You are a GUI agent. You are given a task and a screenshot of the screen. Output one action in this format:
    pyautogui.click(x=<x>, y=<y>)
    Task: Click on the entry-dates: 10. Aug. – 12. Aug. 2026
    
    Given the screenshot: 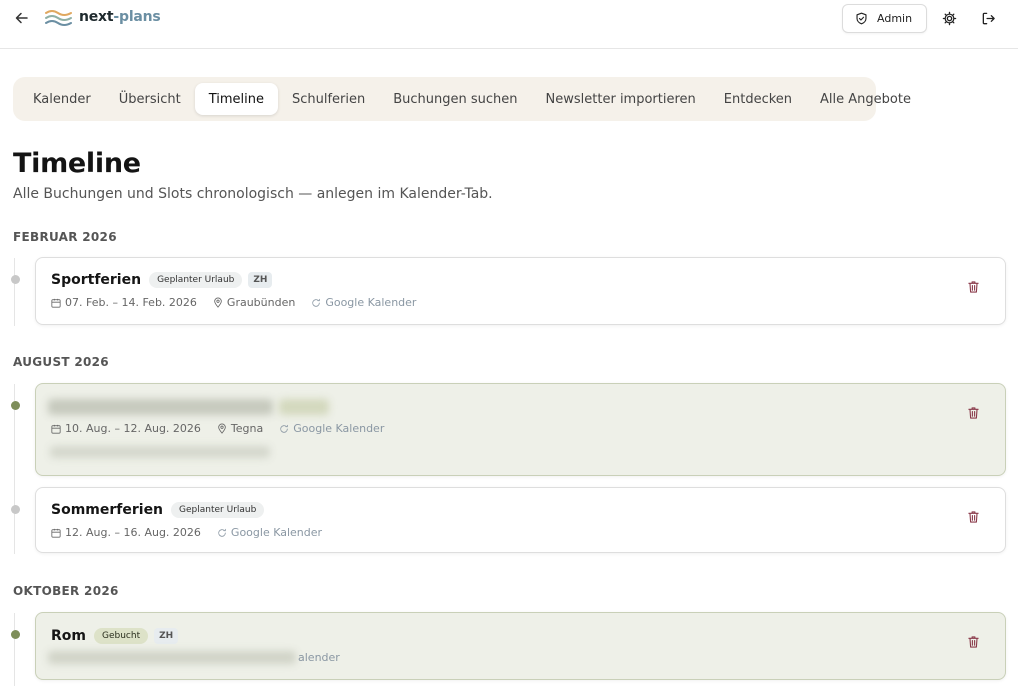 What is the action you would take?
    pyautogui.click(x=133, y=428)
    